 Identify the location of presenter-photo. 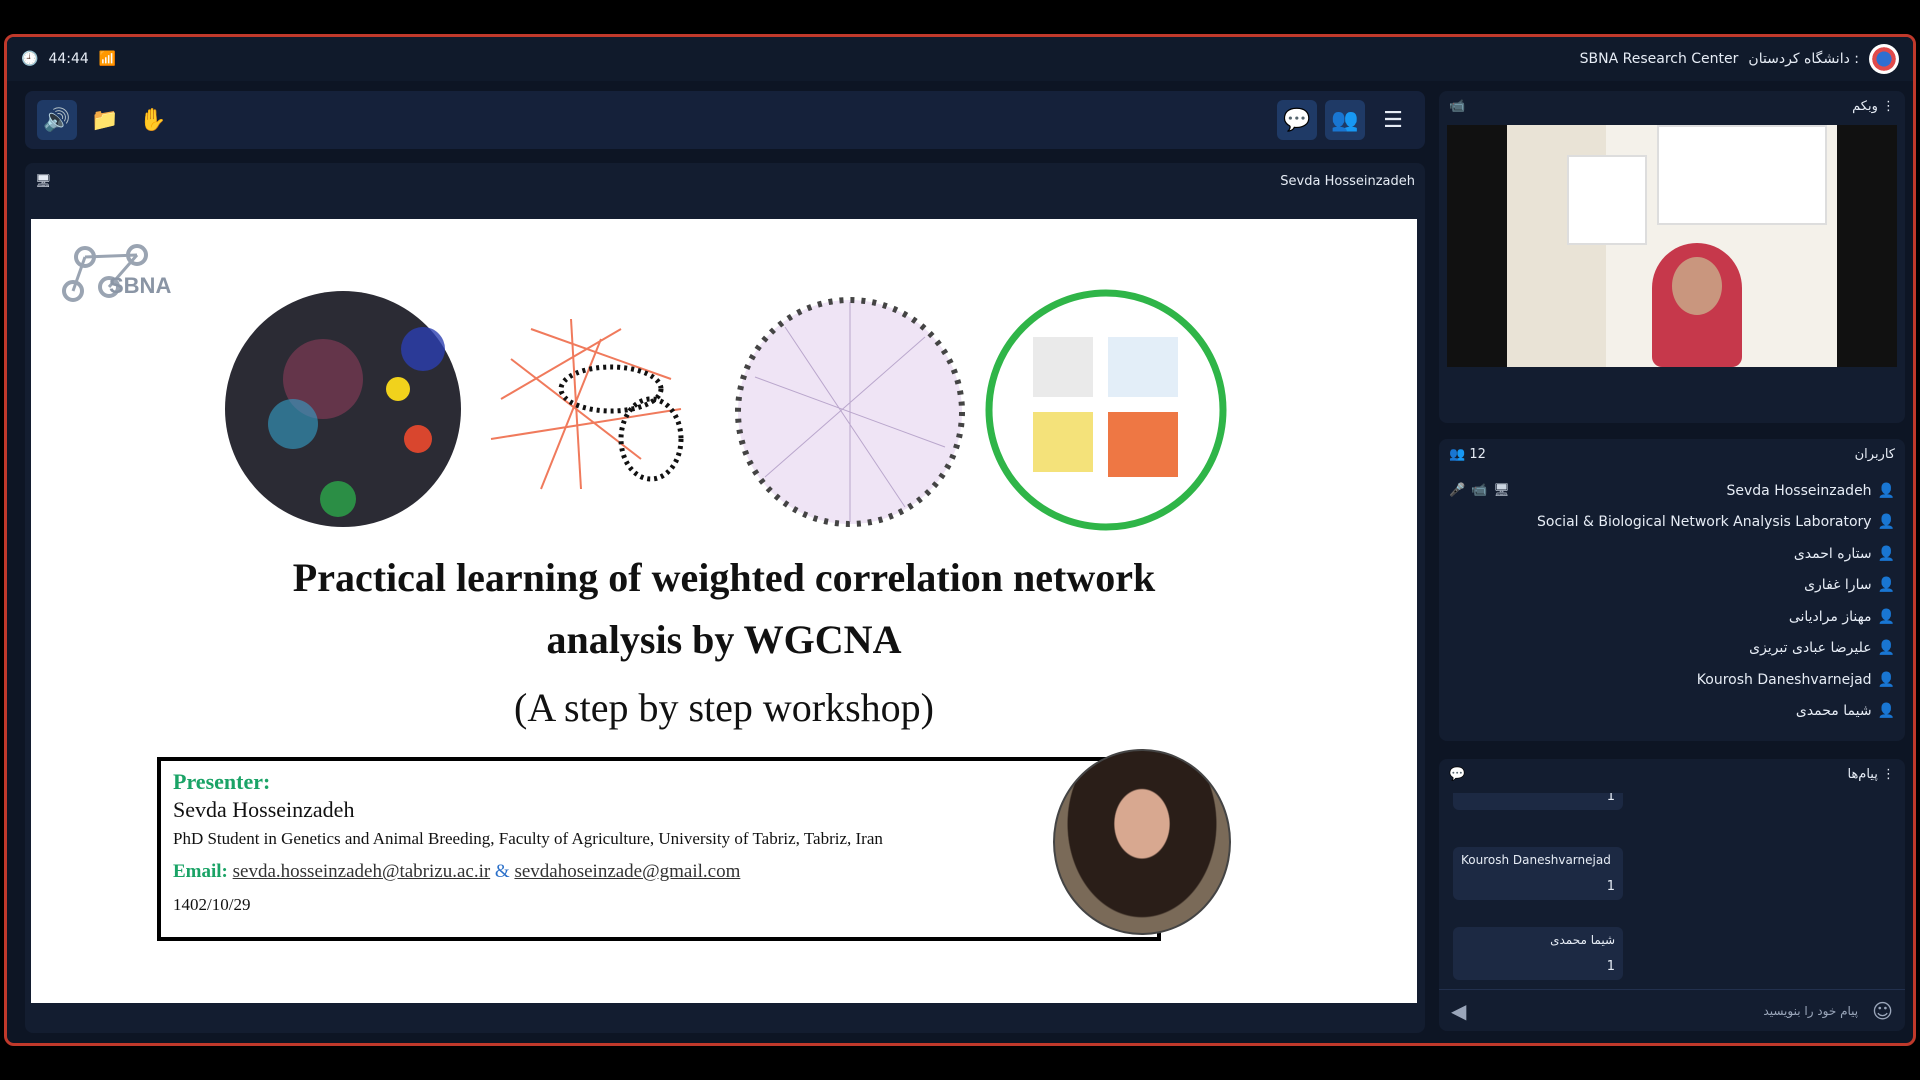
(1142, 842).